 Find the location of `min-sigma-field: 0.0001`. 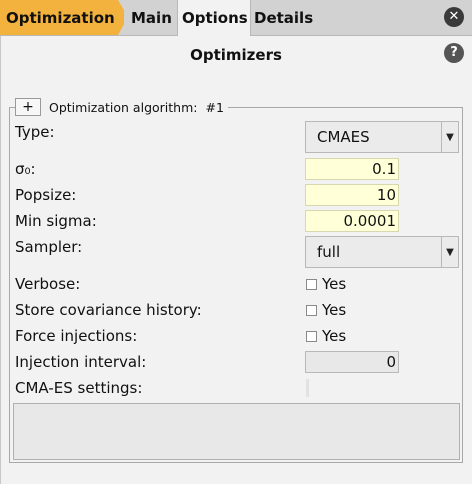

min-sigma-field: 0.0001 is located at coordinates (352, 221).